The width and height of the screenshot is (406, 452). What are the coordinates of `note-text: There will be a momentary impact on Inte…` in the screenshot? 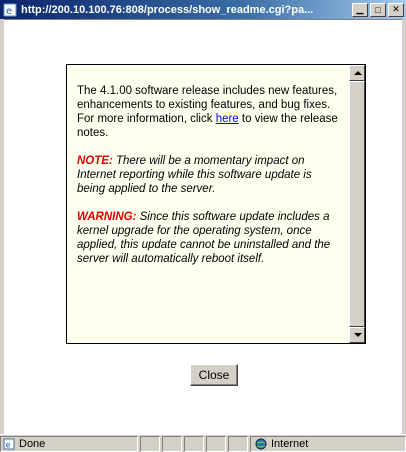 It's located at (194, 175).